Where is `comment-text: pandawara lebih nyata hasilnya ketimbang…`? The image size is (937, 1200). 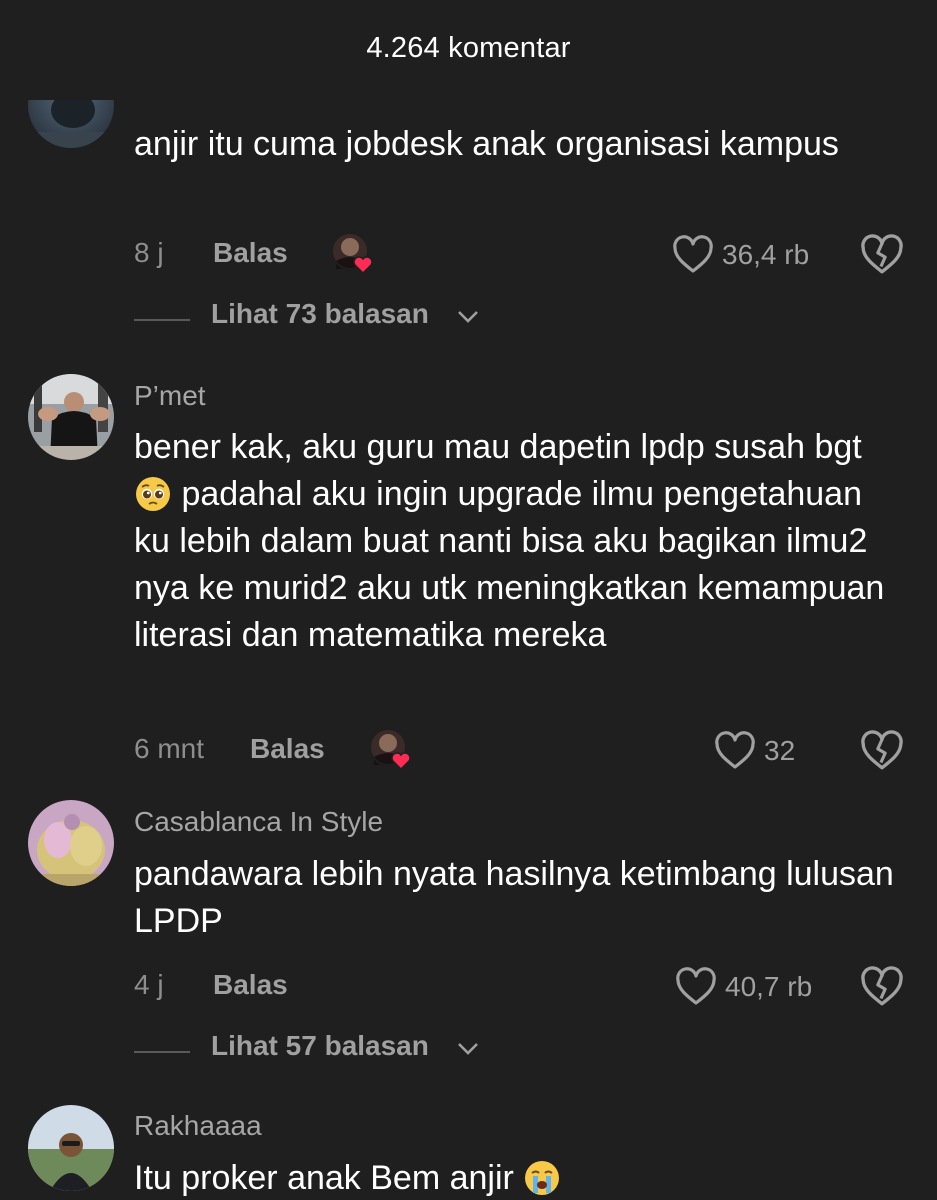
comment-text: pandawara lebih nyata hasilnya ketimbang… is located at coordinates (514, 897).